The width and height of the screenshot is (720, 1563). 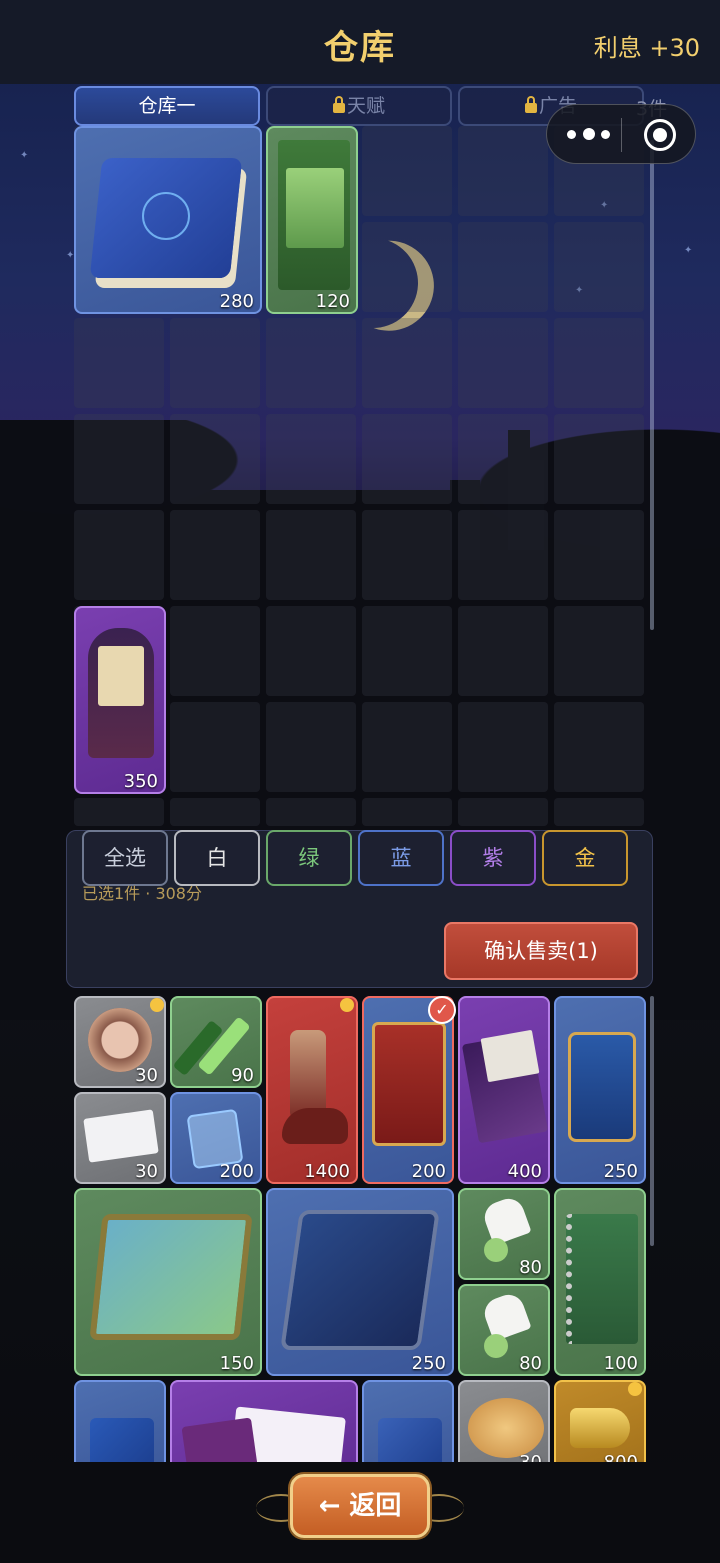 What do you see at coordinates (327, 1171) in the screenshot?
I see `item-value: 1400` at bounding box center [327, 1171].